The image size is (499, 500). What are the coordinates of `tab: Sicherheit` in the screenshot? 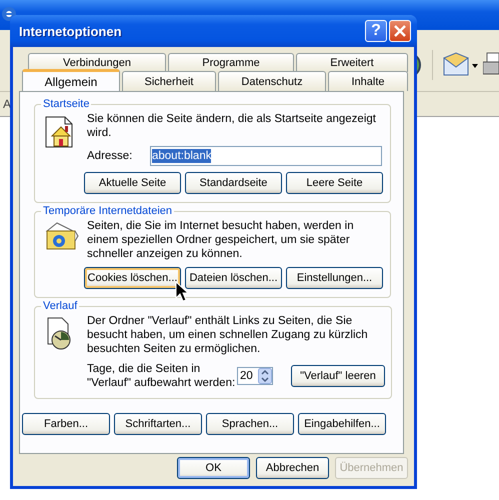 It's located at (169, 81).